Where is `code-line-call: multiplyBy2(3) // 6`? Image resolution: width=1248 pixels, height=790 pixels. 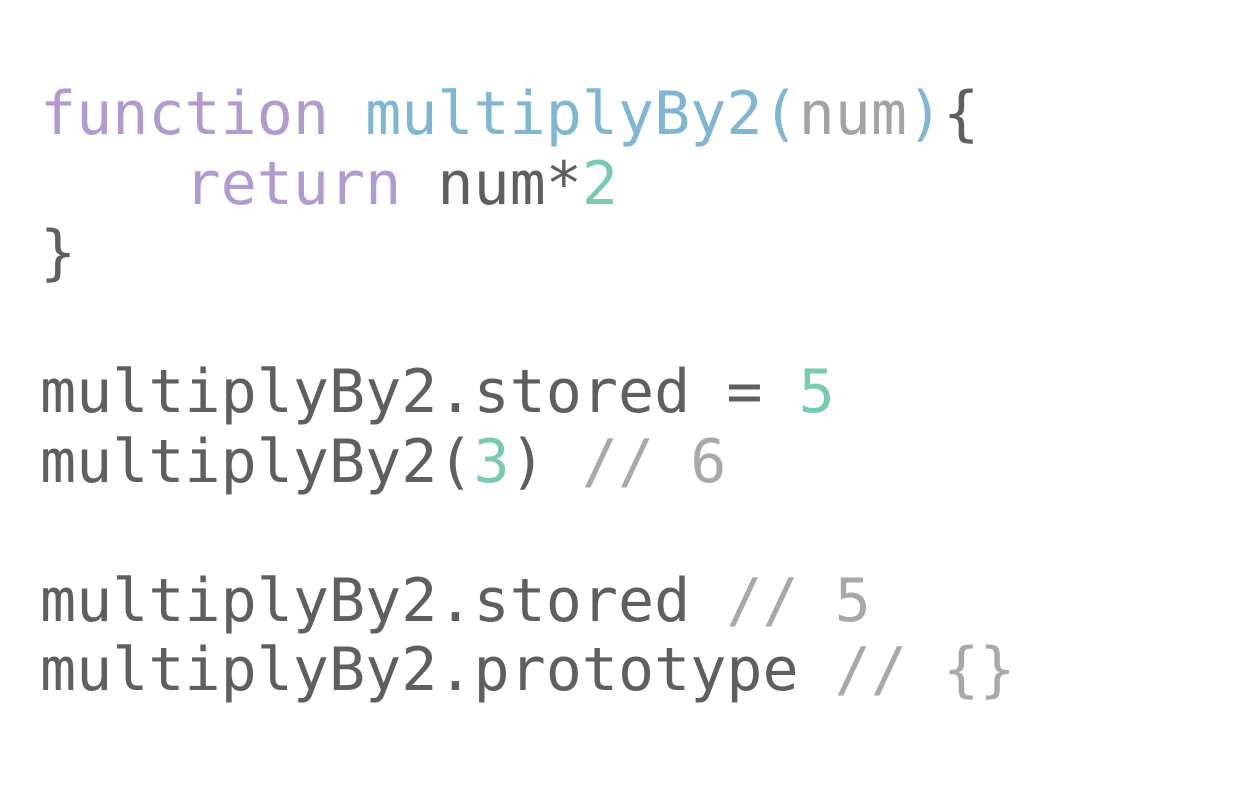 code-line-call: multiplyBy2(3) // 6 is located at coordinates (527, 462).